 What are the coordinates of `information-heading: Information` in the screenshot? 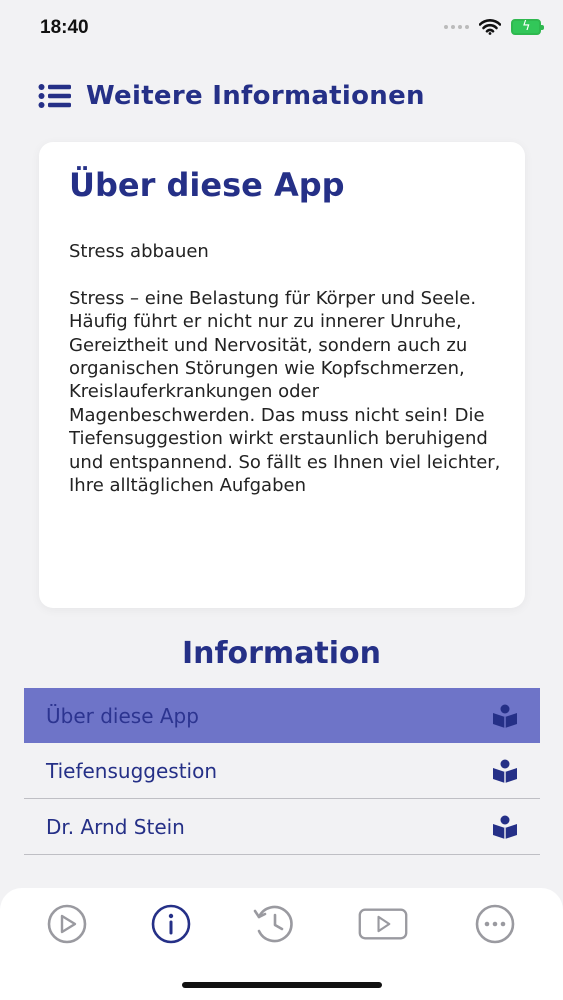 It's located at (281, 653).